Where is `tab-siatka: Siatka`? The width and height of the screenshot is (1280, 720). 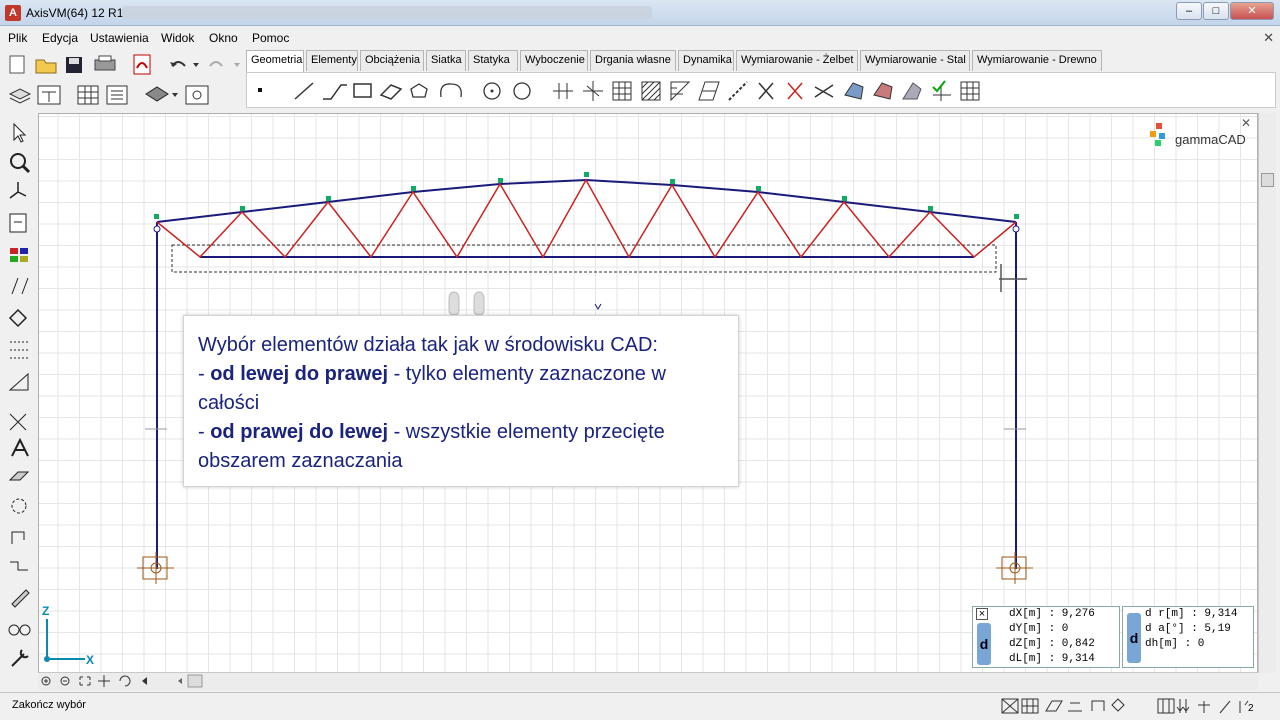
tab-siatka: Siatka is located at coordinates (446, 60).